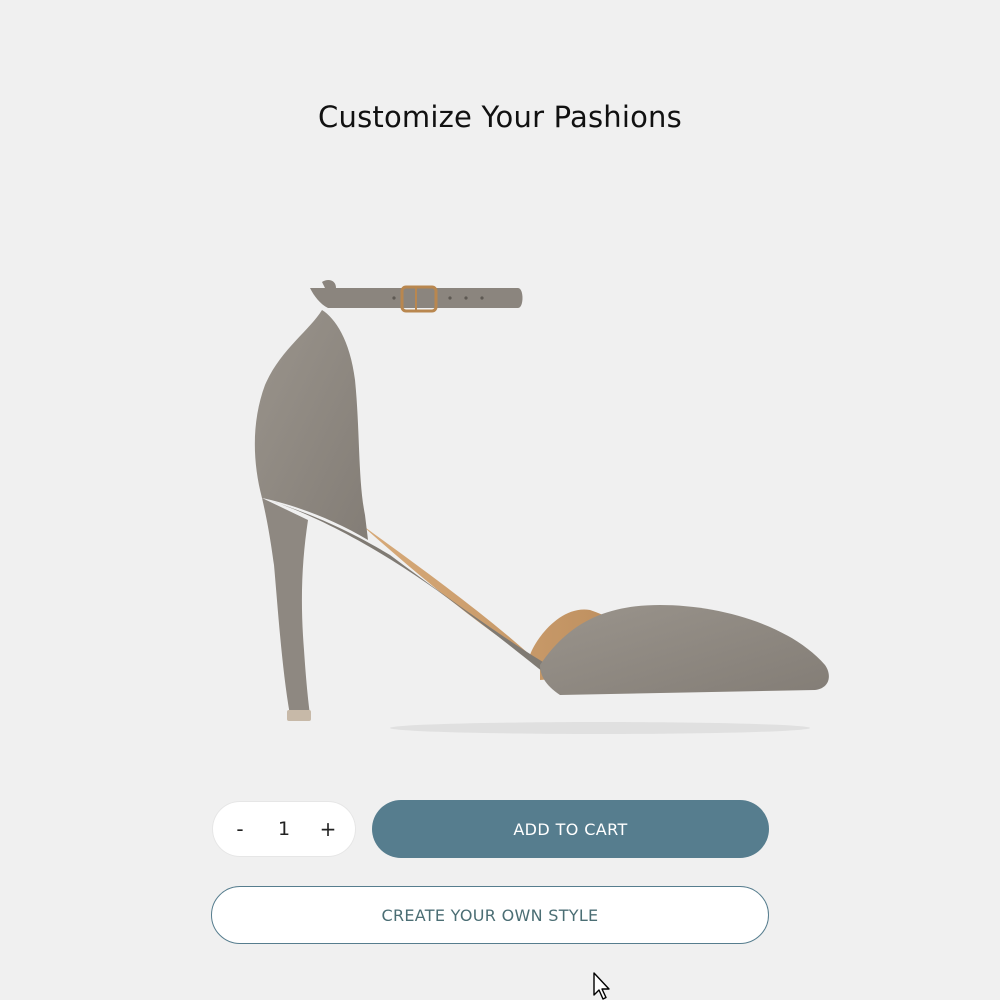 Image resolution: width=1000 pixels, height=1000 pixels. I want to click on decrement-button: -, so click(240, 829).